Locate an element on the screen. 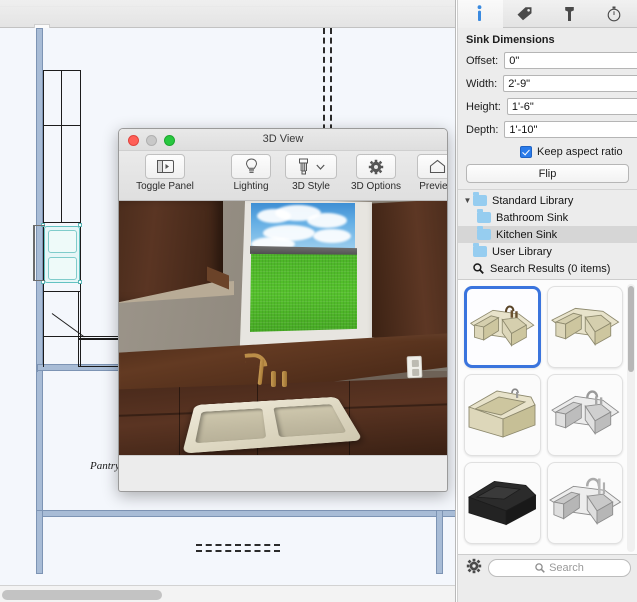  lightbulb-icon is located at coordinates (251, 166).